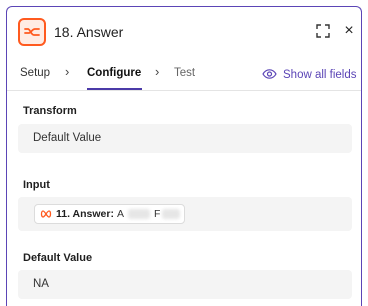 The image size is (368, 306). What do you see at coordinates (185, 138) in the screenshot?
I see `transform-select: Default Value` at bounding box center [185, 138].